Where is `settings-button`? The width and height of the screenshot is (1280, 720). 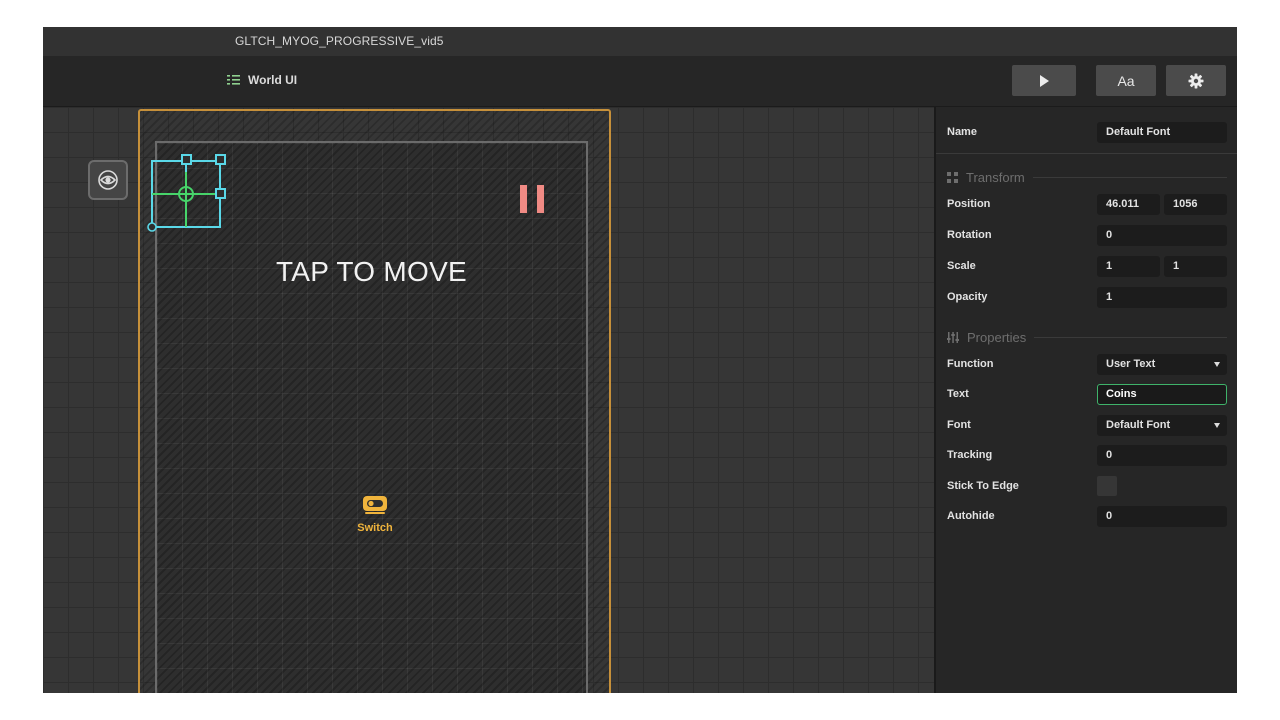
settings-button is located at coordinates (1196, 80).